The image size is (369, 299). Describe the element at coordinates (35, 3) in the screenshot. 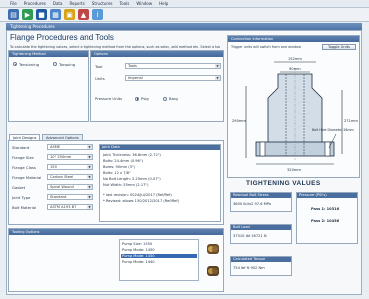

I see `menu-procedures: Procedures` at that location.